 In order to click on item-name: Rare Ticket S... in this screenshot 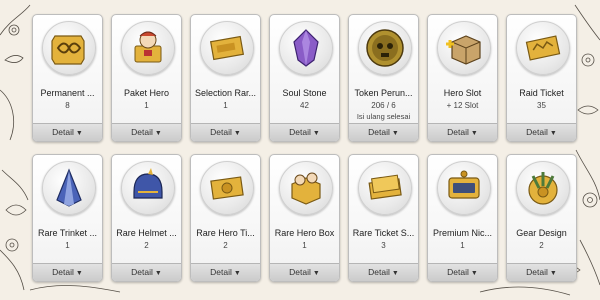, I will do `click(383, 233)`.